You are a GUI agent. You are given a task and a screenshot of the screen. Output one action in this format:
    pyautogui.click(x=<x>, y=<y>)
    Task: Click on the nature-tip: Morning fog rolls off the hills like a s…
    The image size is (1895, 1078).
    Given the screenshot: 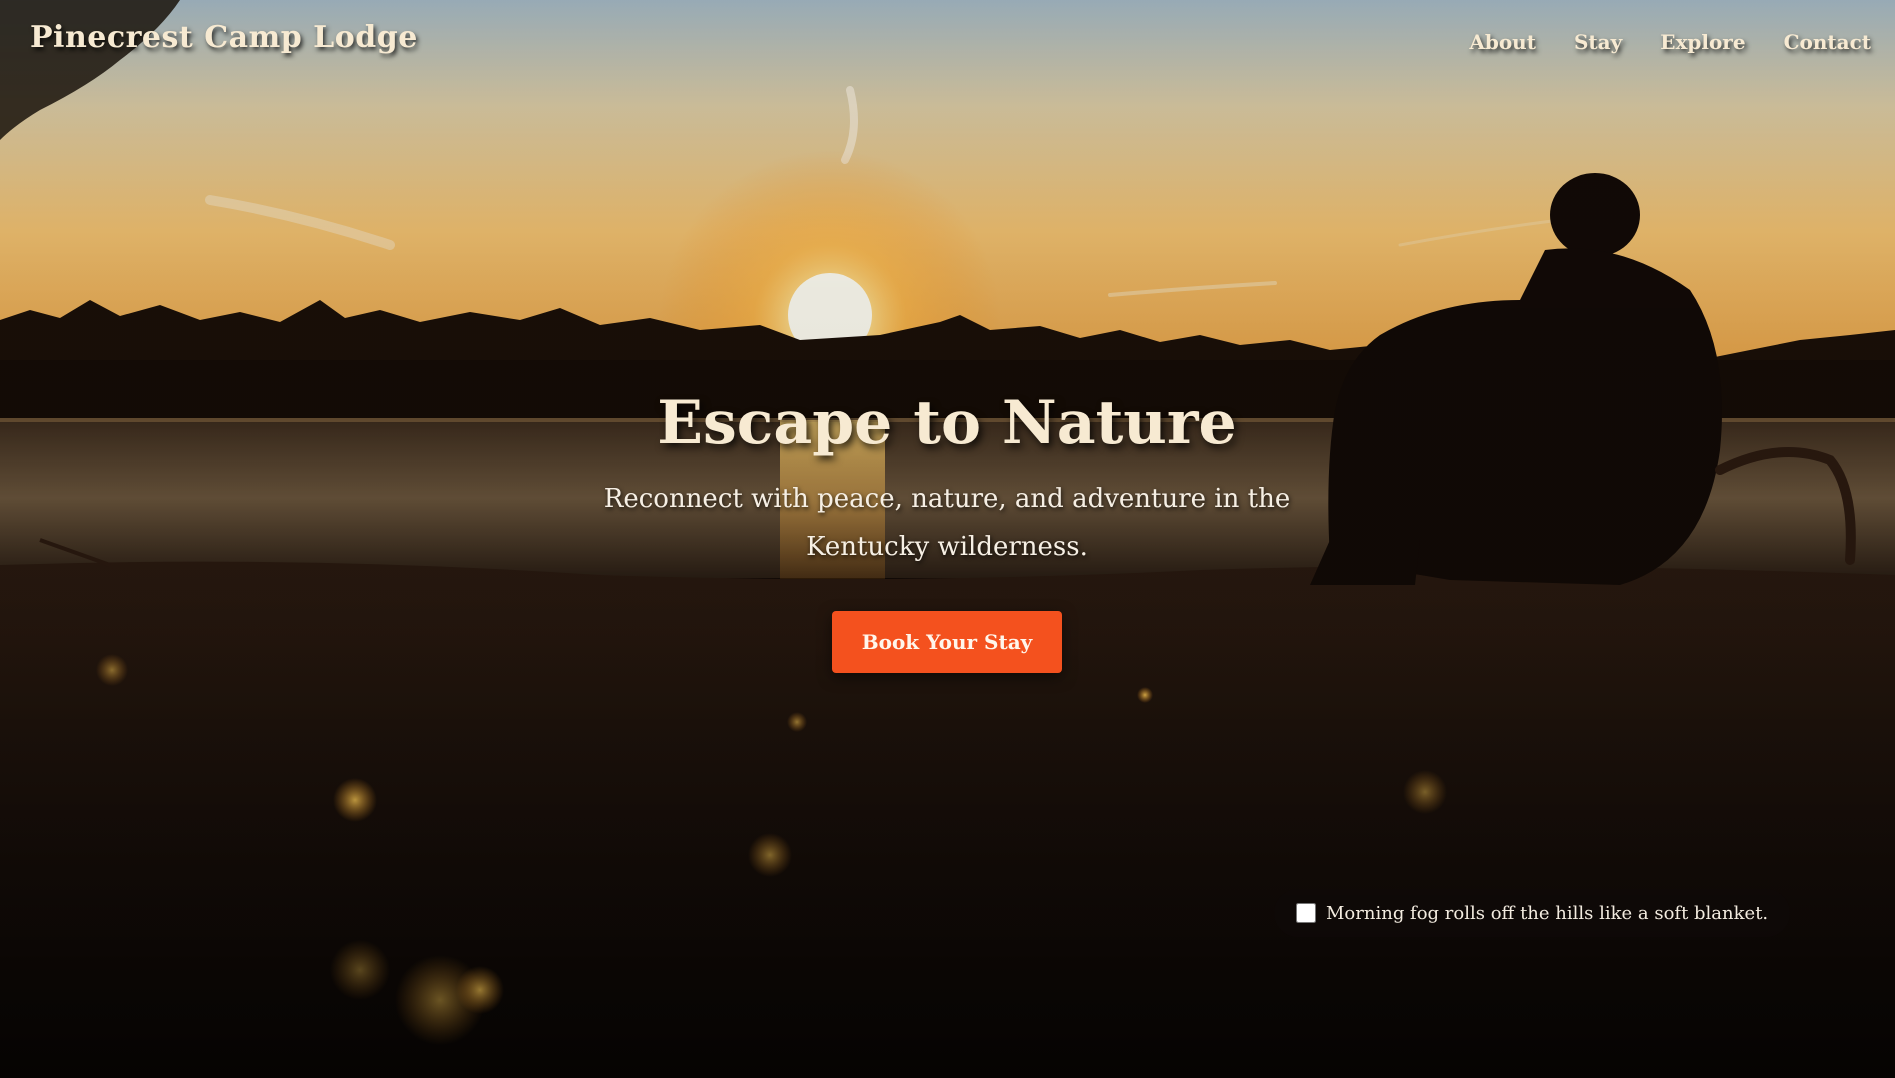 What is the action you would take?
    pyautogui.click(x=1532, y=913)
    